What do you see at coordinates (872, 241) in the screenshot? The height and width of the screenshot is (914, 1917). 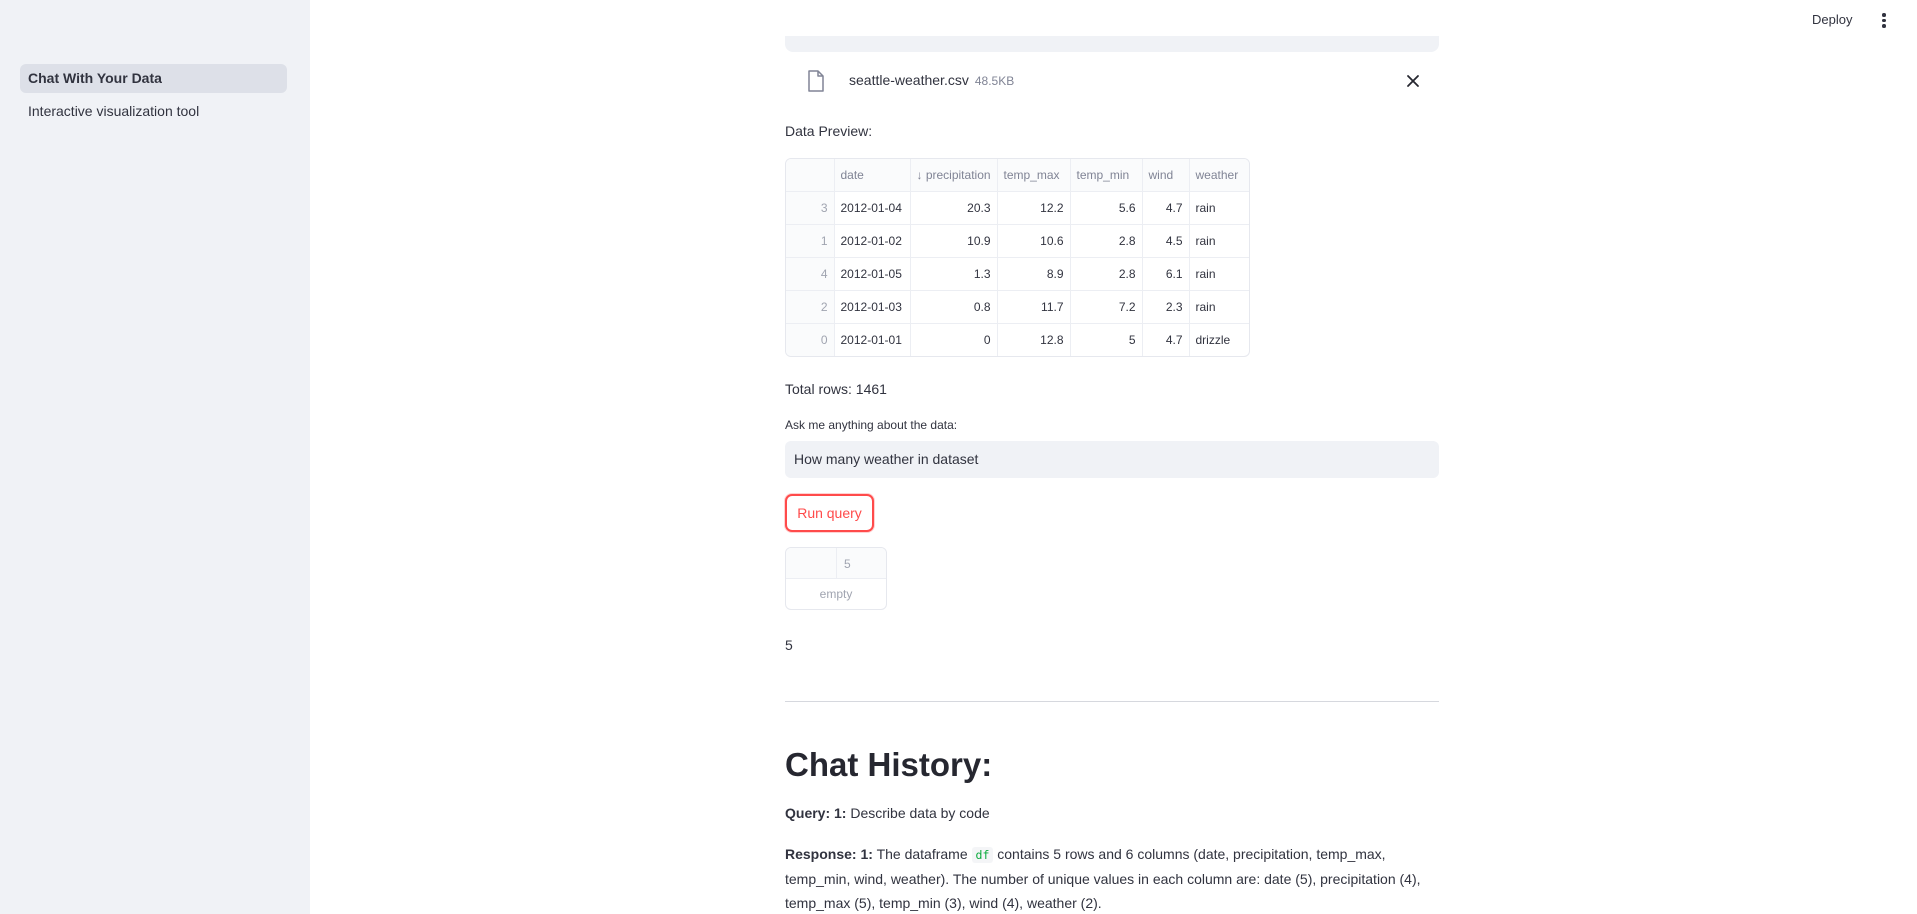 I see `table-cell: 2012-01-02` at bounding box center [872, 241].